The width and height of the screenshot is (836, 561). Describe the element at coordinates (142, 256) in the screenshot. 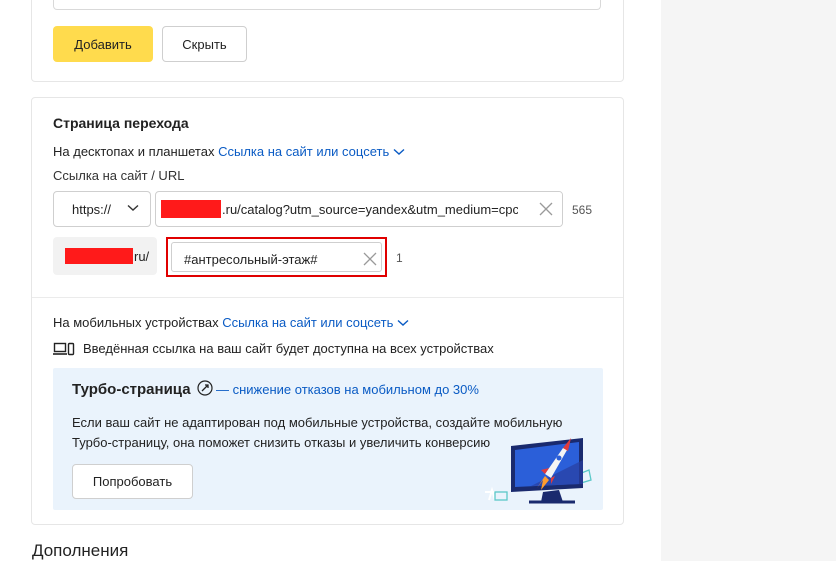

I see `domain-suffix: ru/` at that location.